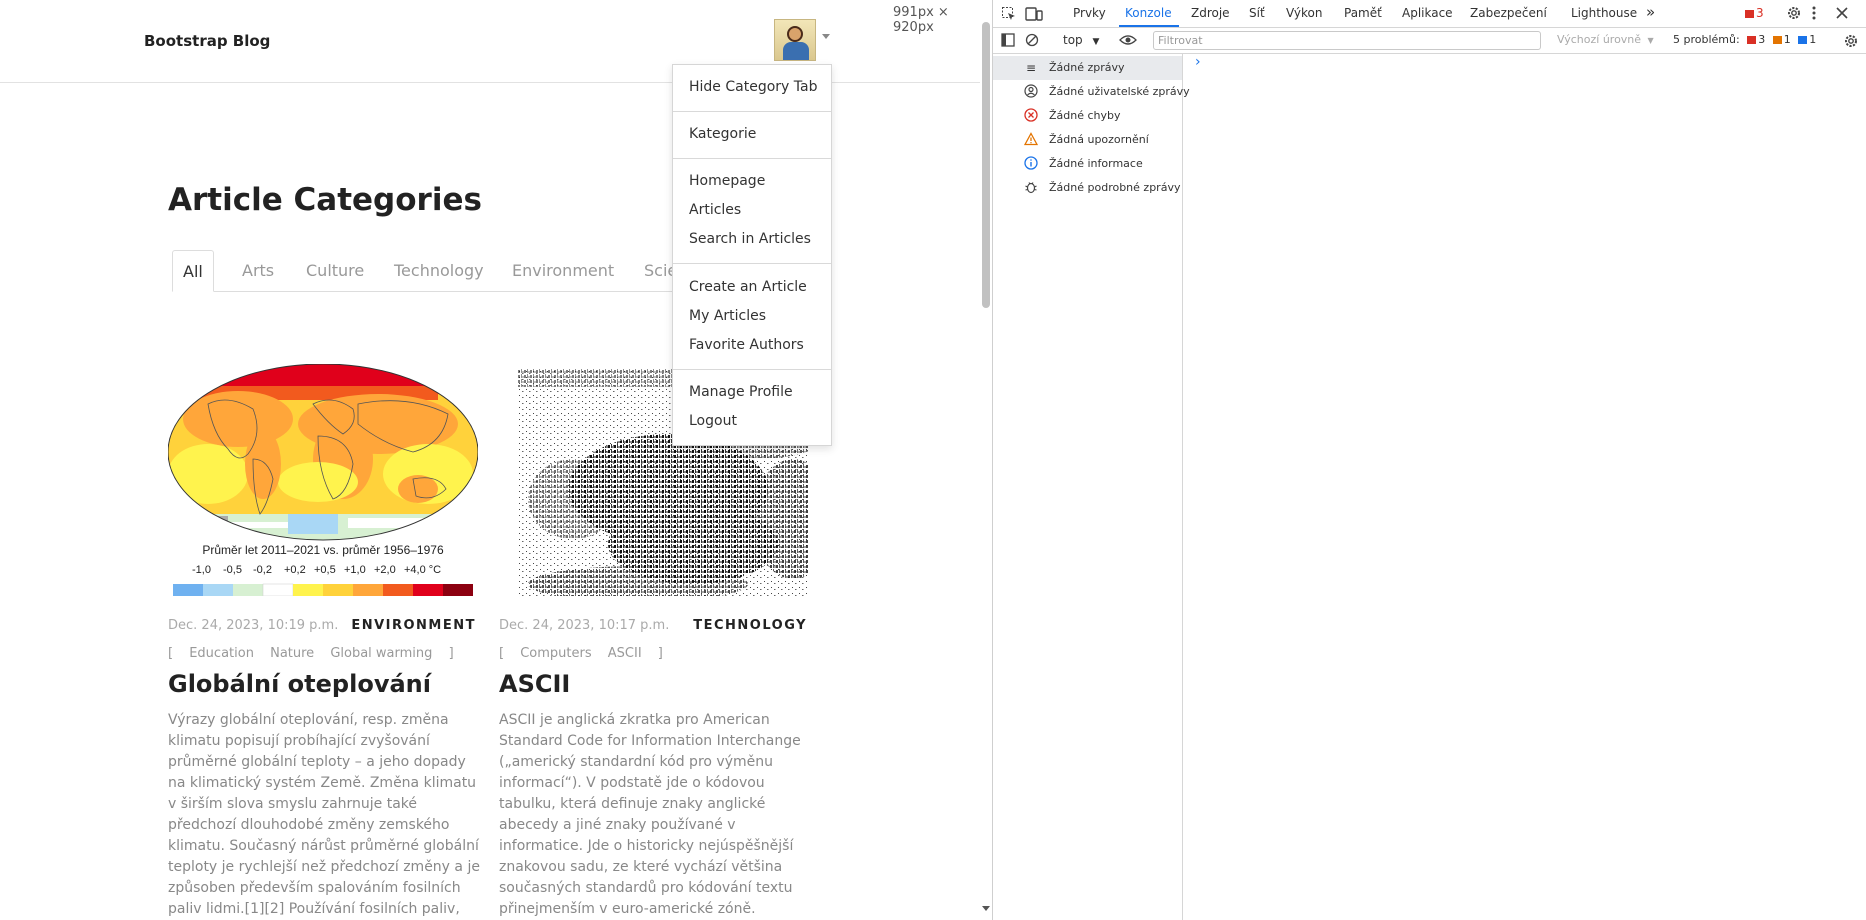  I want to click on avatar-body, so click(796, 51).